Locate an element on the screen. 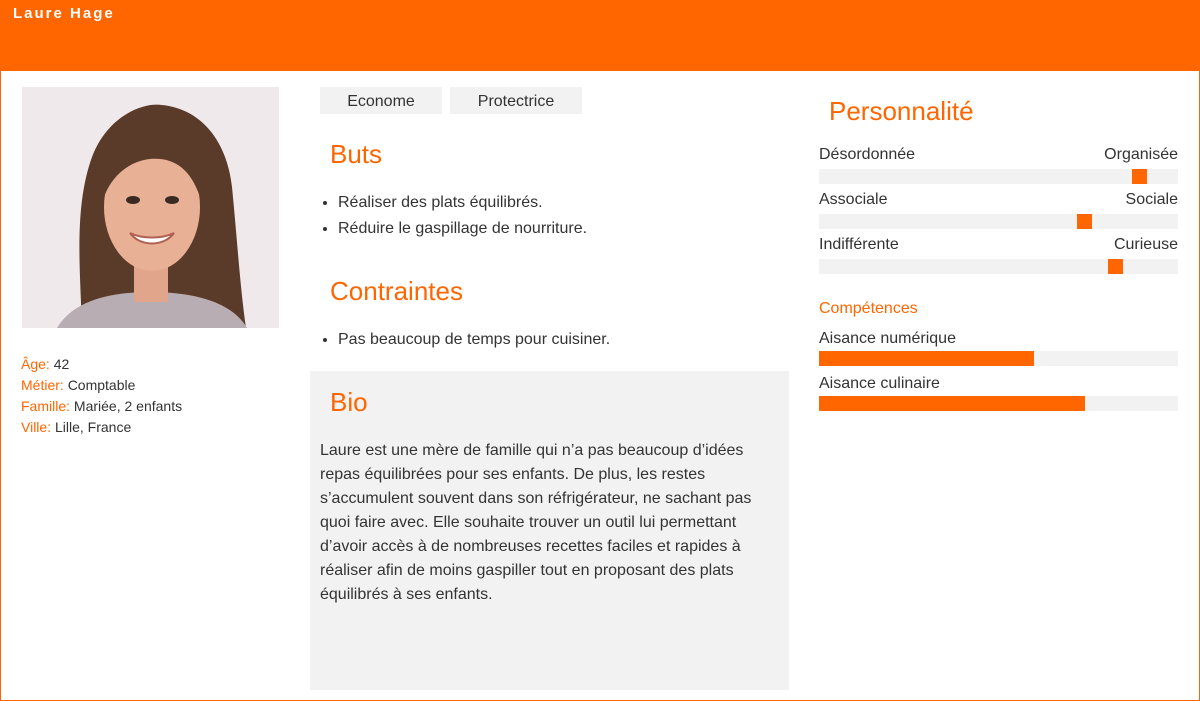 This screenshot has width=1200, height=701. trait-right-label: Organisée is located at coordinates (1141, 154).